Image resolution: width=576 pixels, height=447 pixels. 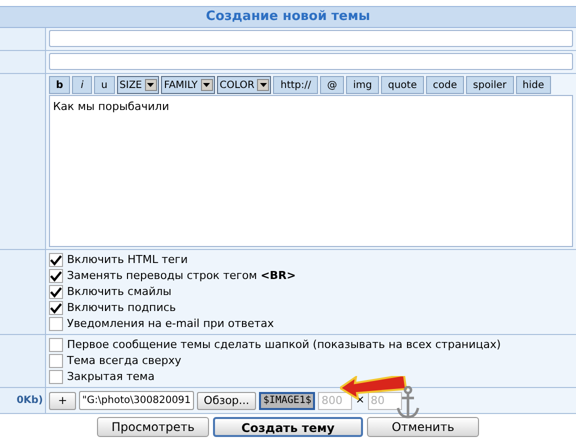 I want to click on attachment-size-label: 0Kb), so click(x=30, y=401).